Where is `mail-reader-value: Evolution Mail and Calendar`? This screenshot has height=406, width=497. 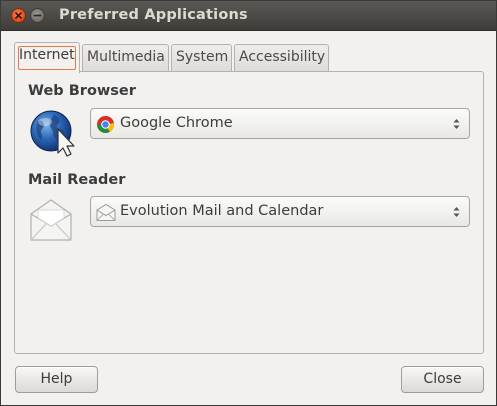
mail-reader-value: Evolution Mail and Calendar is located at coordinates (222, 211).